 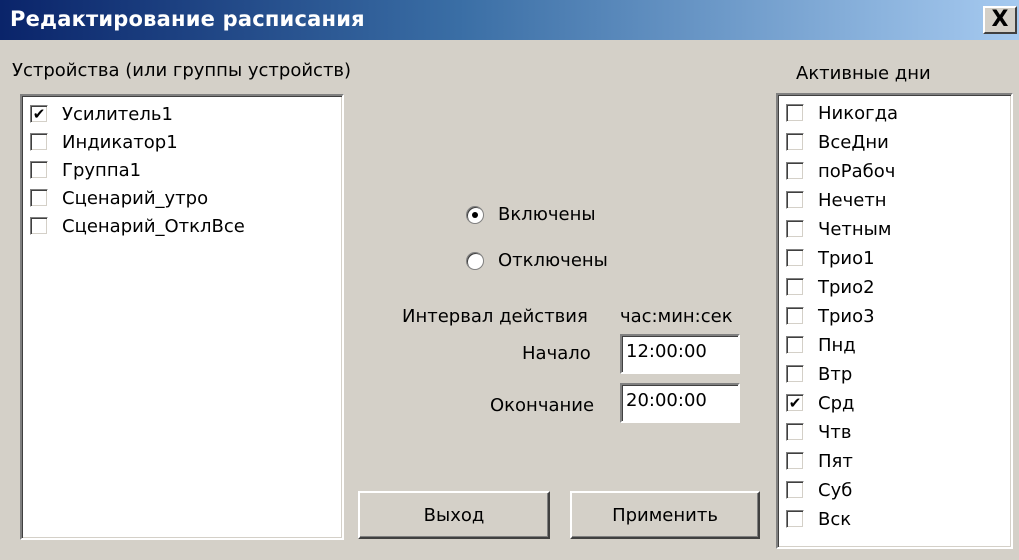 I want to click on day-item-10: ✔ Срд, so click(x=820, y=403).